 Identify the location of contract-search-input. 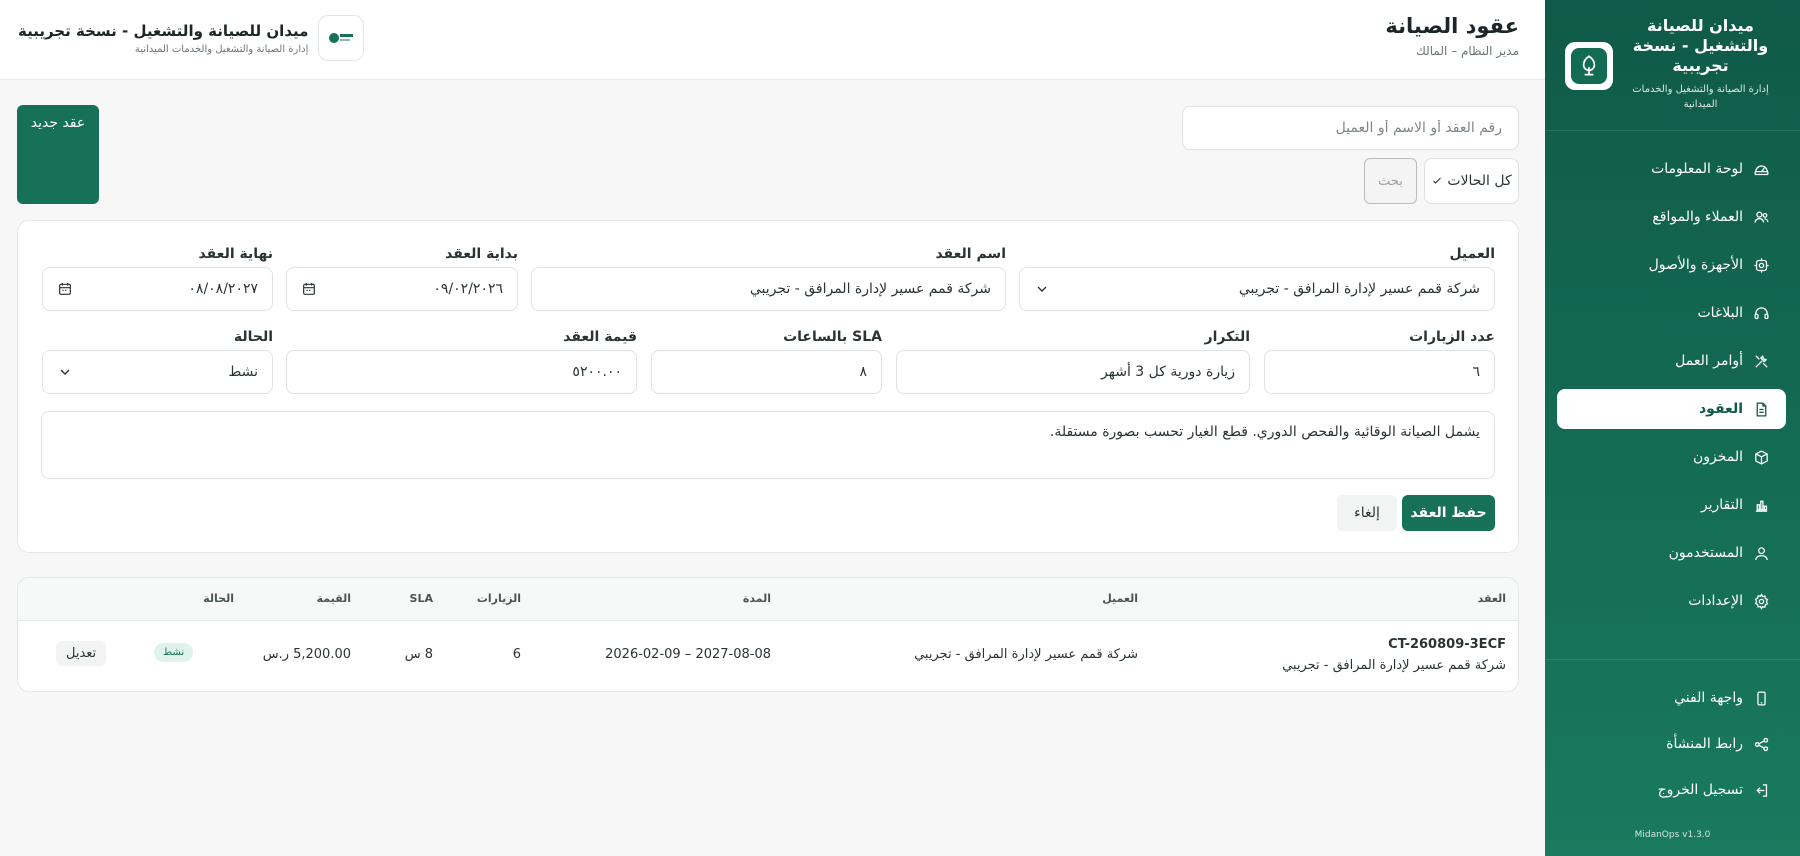
(1350, 128).